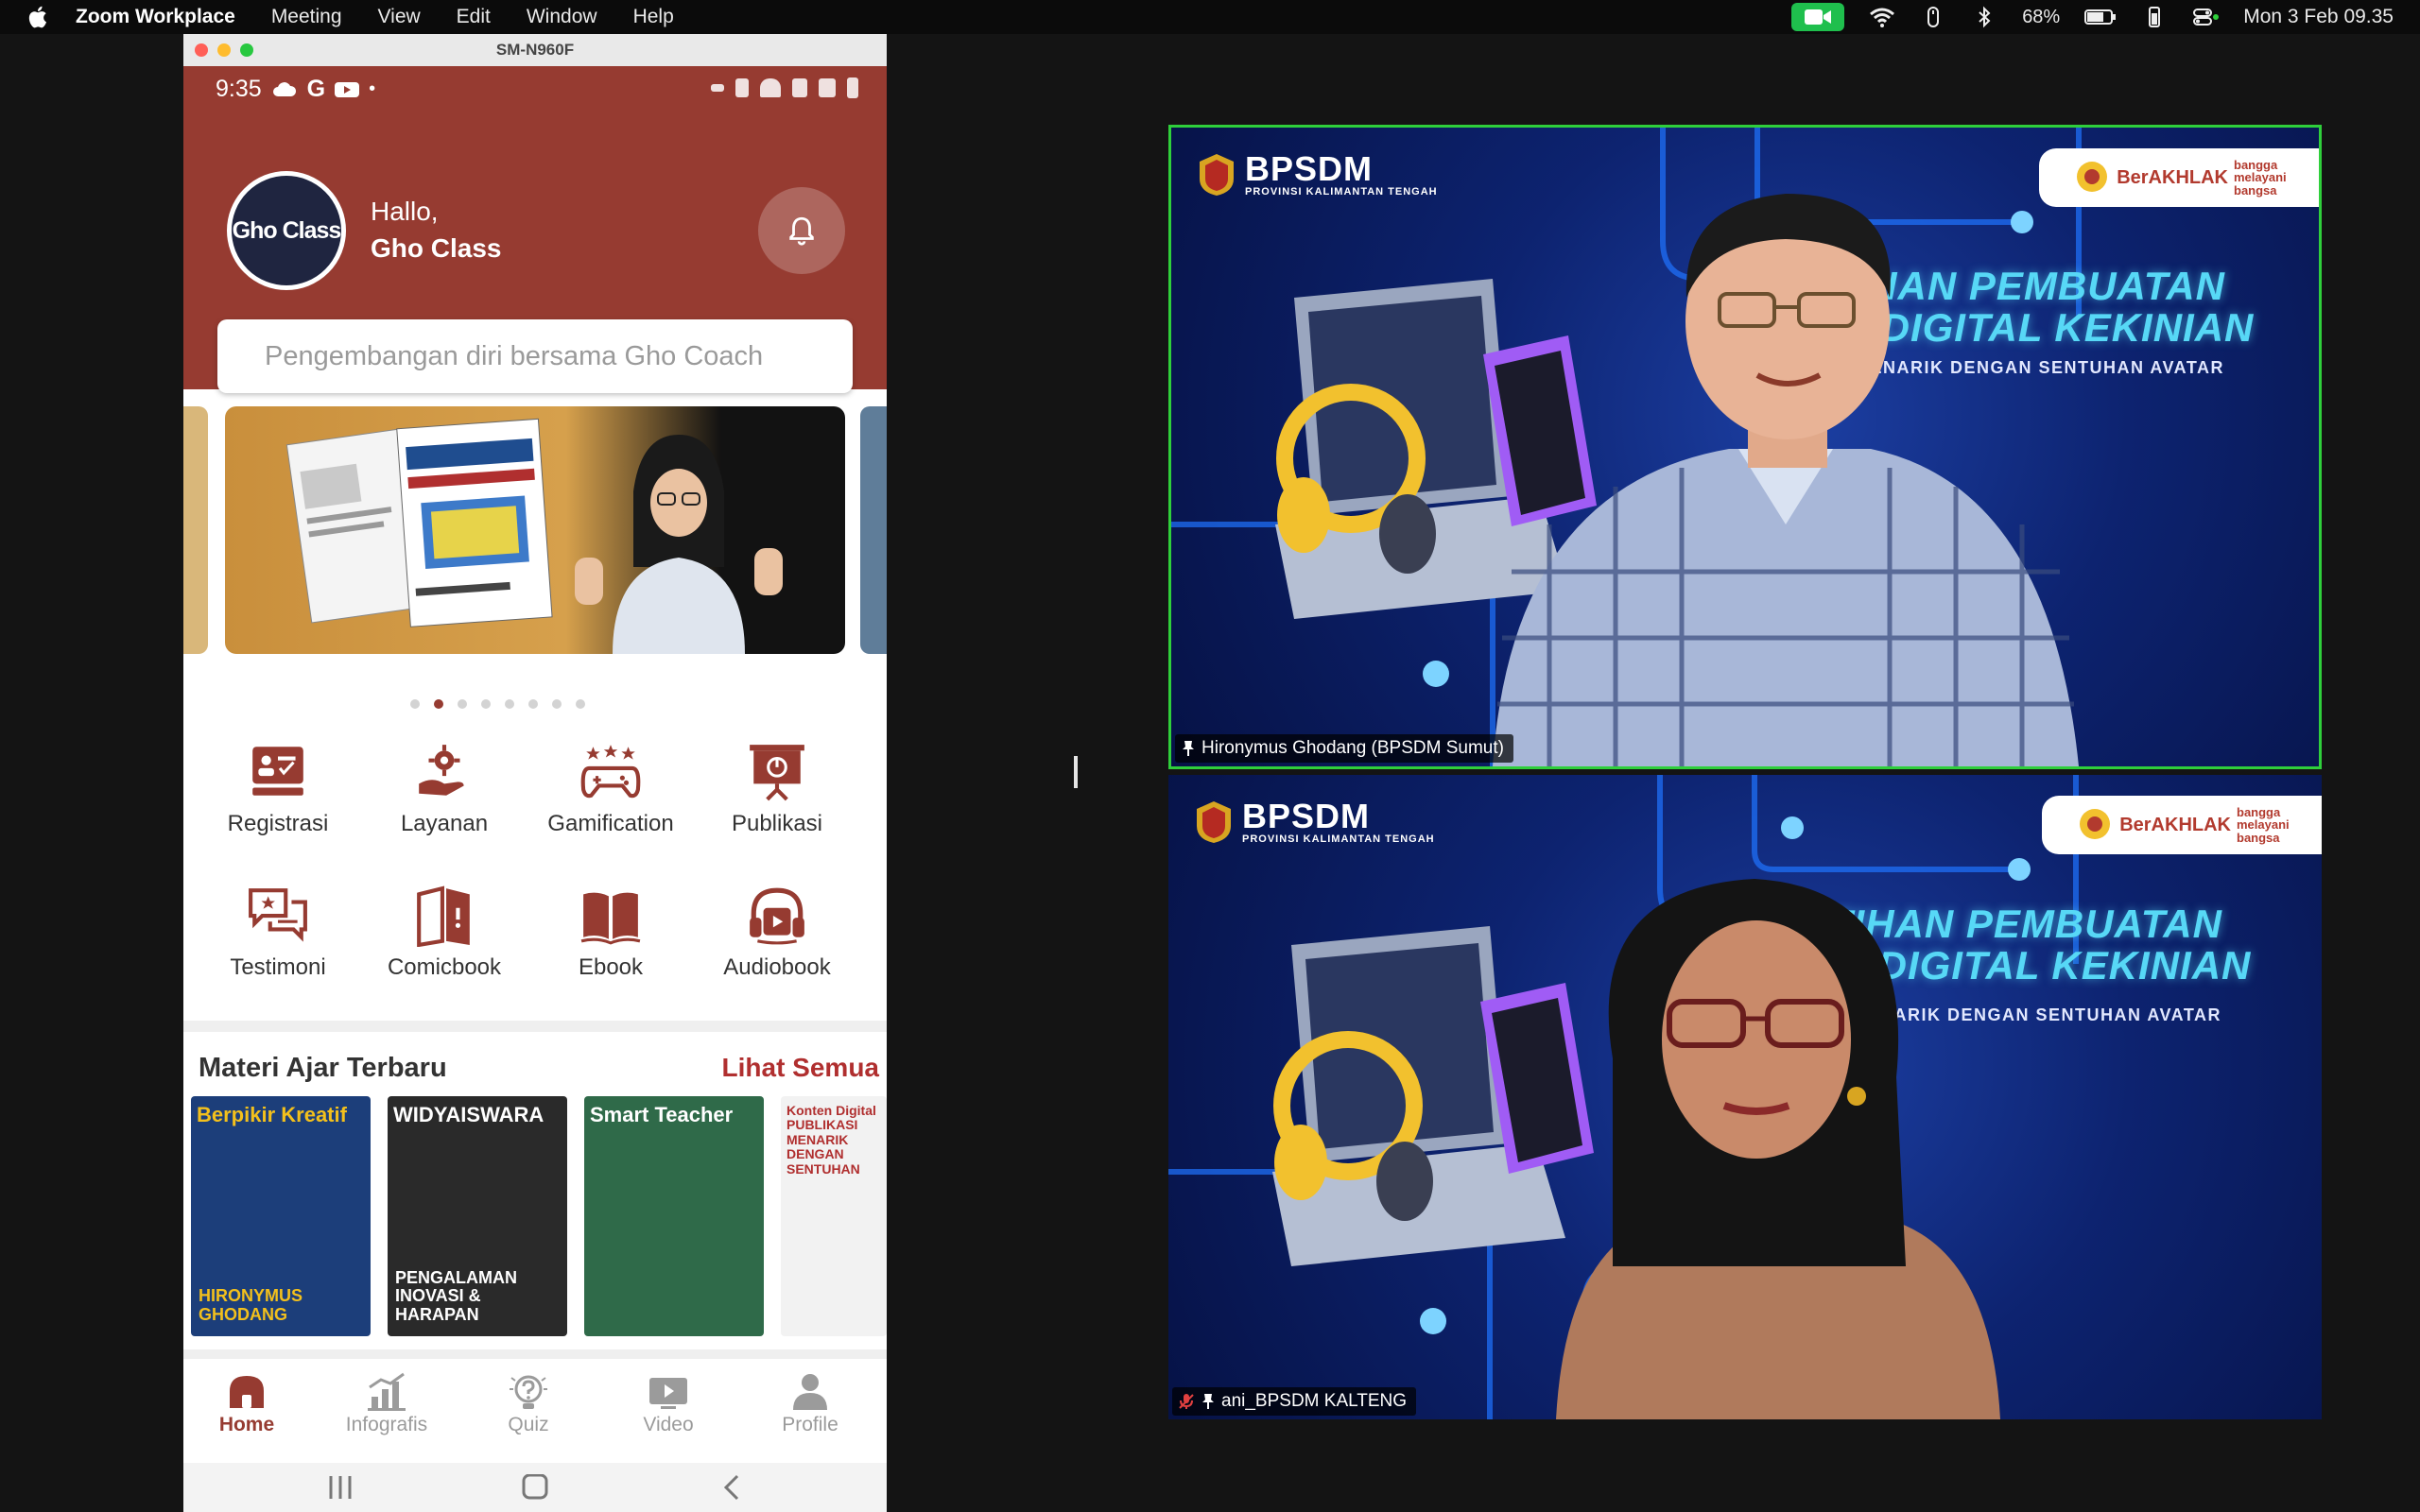 Image resolution: width=2420 pixels, height=1512 pixels. What do you see at coordinates (306, 17) in the screenshot?
I see `menu-meeting: Meeting` at bounding box center [306, 17].